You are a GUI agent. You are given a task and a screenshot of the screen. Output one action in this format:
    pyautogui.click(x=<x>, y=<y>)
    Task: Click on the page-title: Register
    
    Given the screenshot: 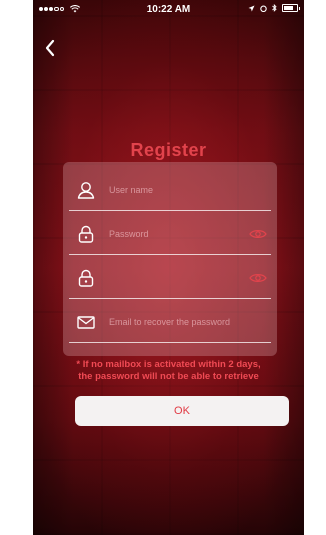 What is the action you would take?
    pyautogui.click(x=168, y=150)
    